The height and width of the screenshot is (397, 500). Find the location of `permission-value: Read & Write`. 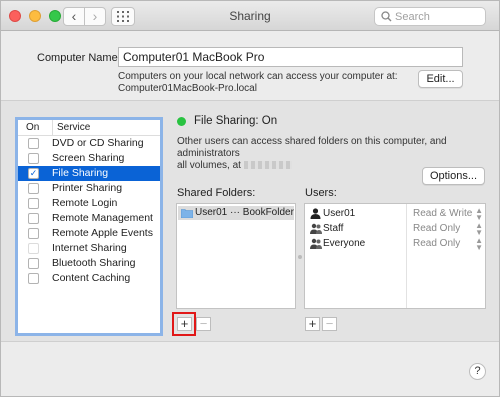

permission-value: Read & Write is located at coordinates (443, 213).